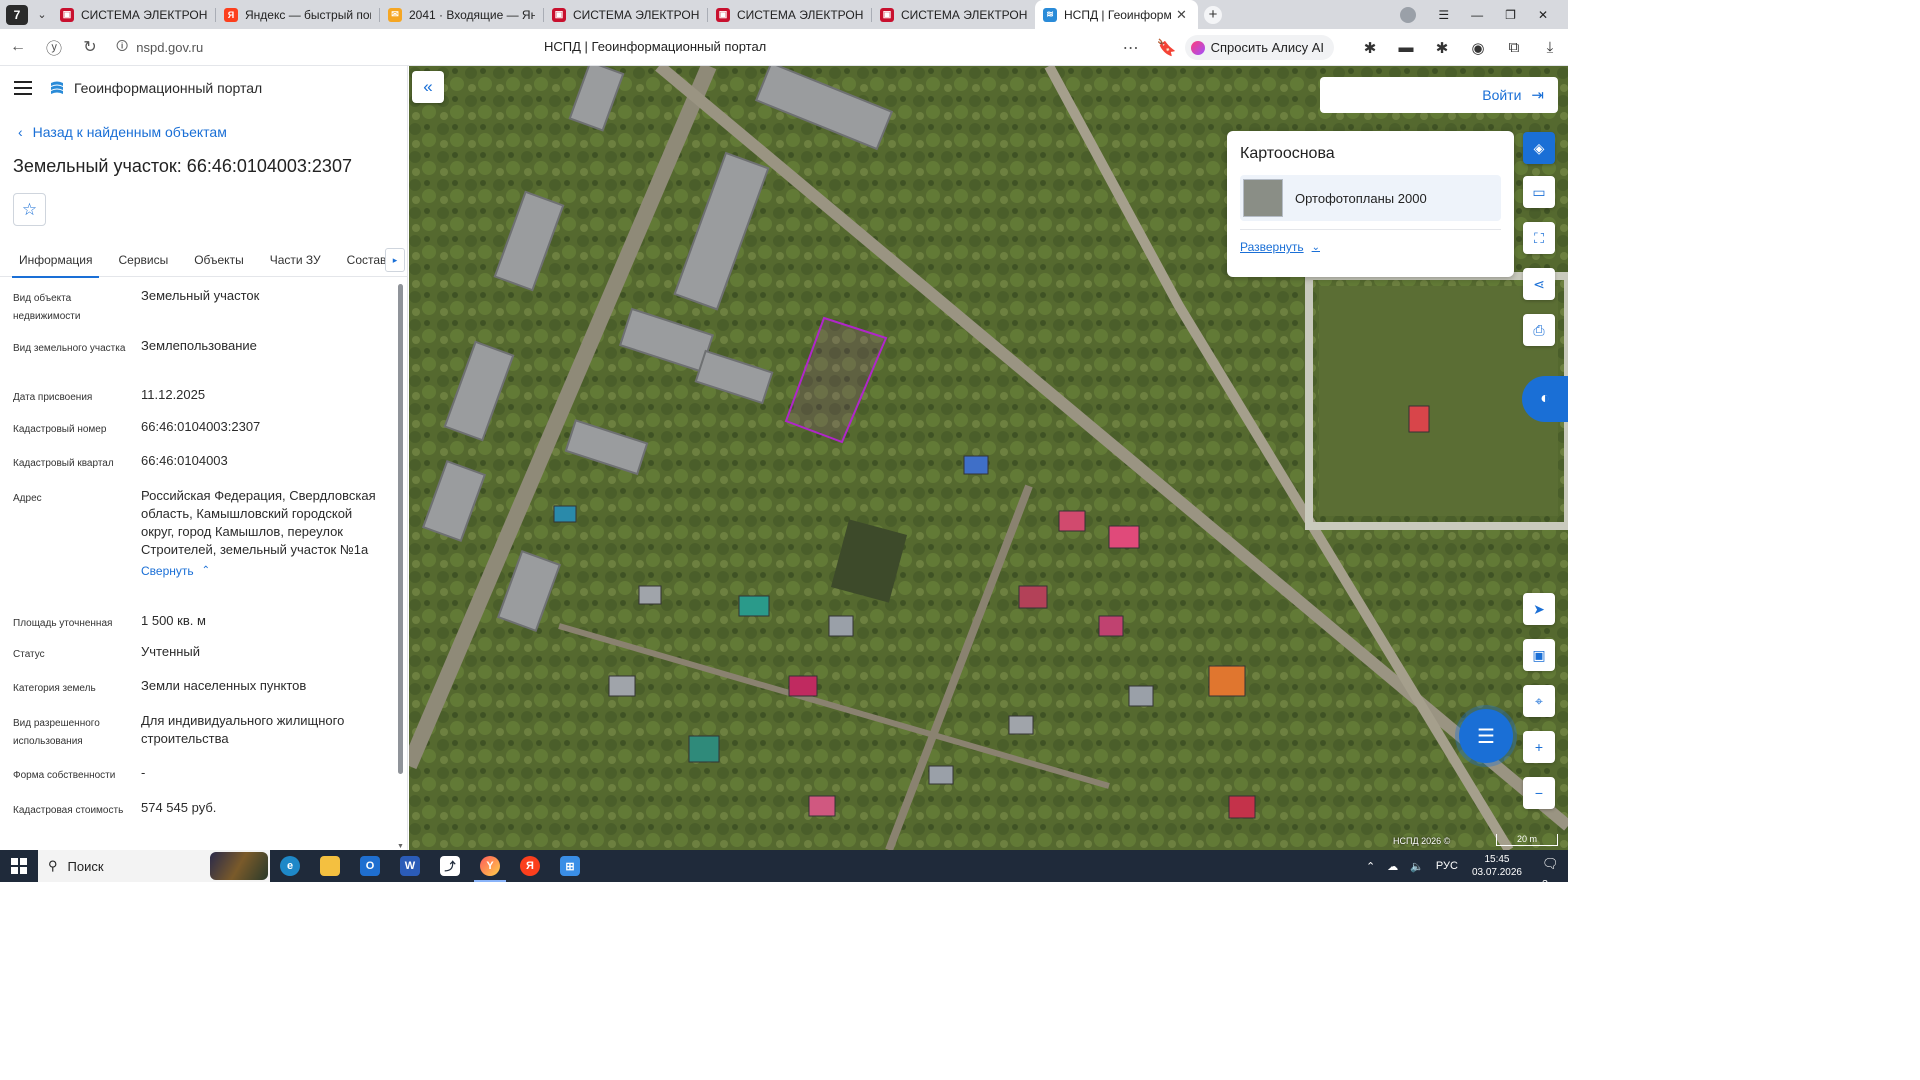 The image size is (1920, 1080). I want to click on browser-tab: ≋ НСПД | Геоинформаци ✕, so click(1116, 14).